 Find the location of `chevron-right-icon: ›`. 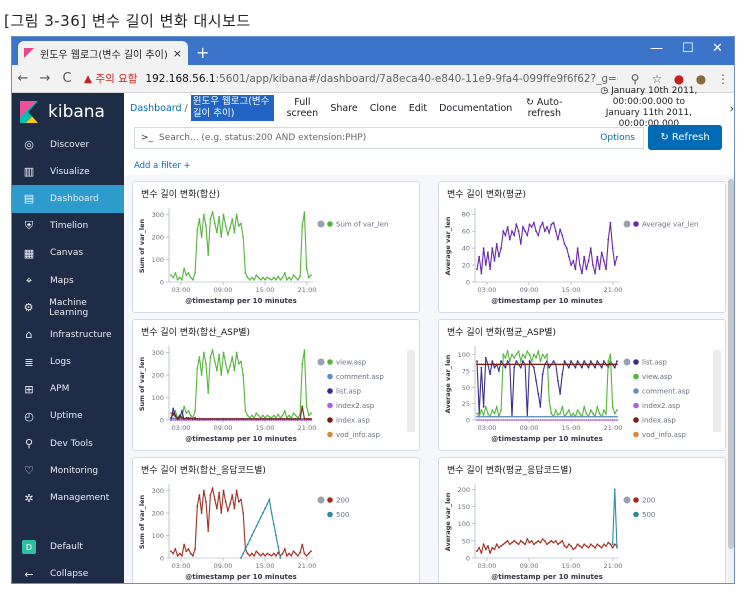

chevron-right-icon: › is located at coordinates (732, 108).